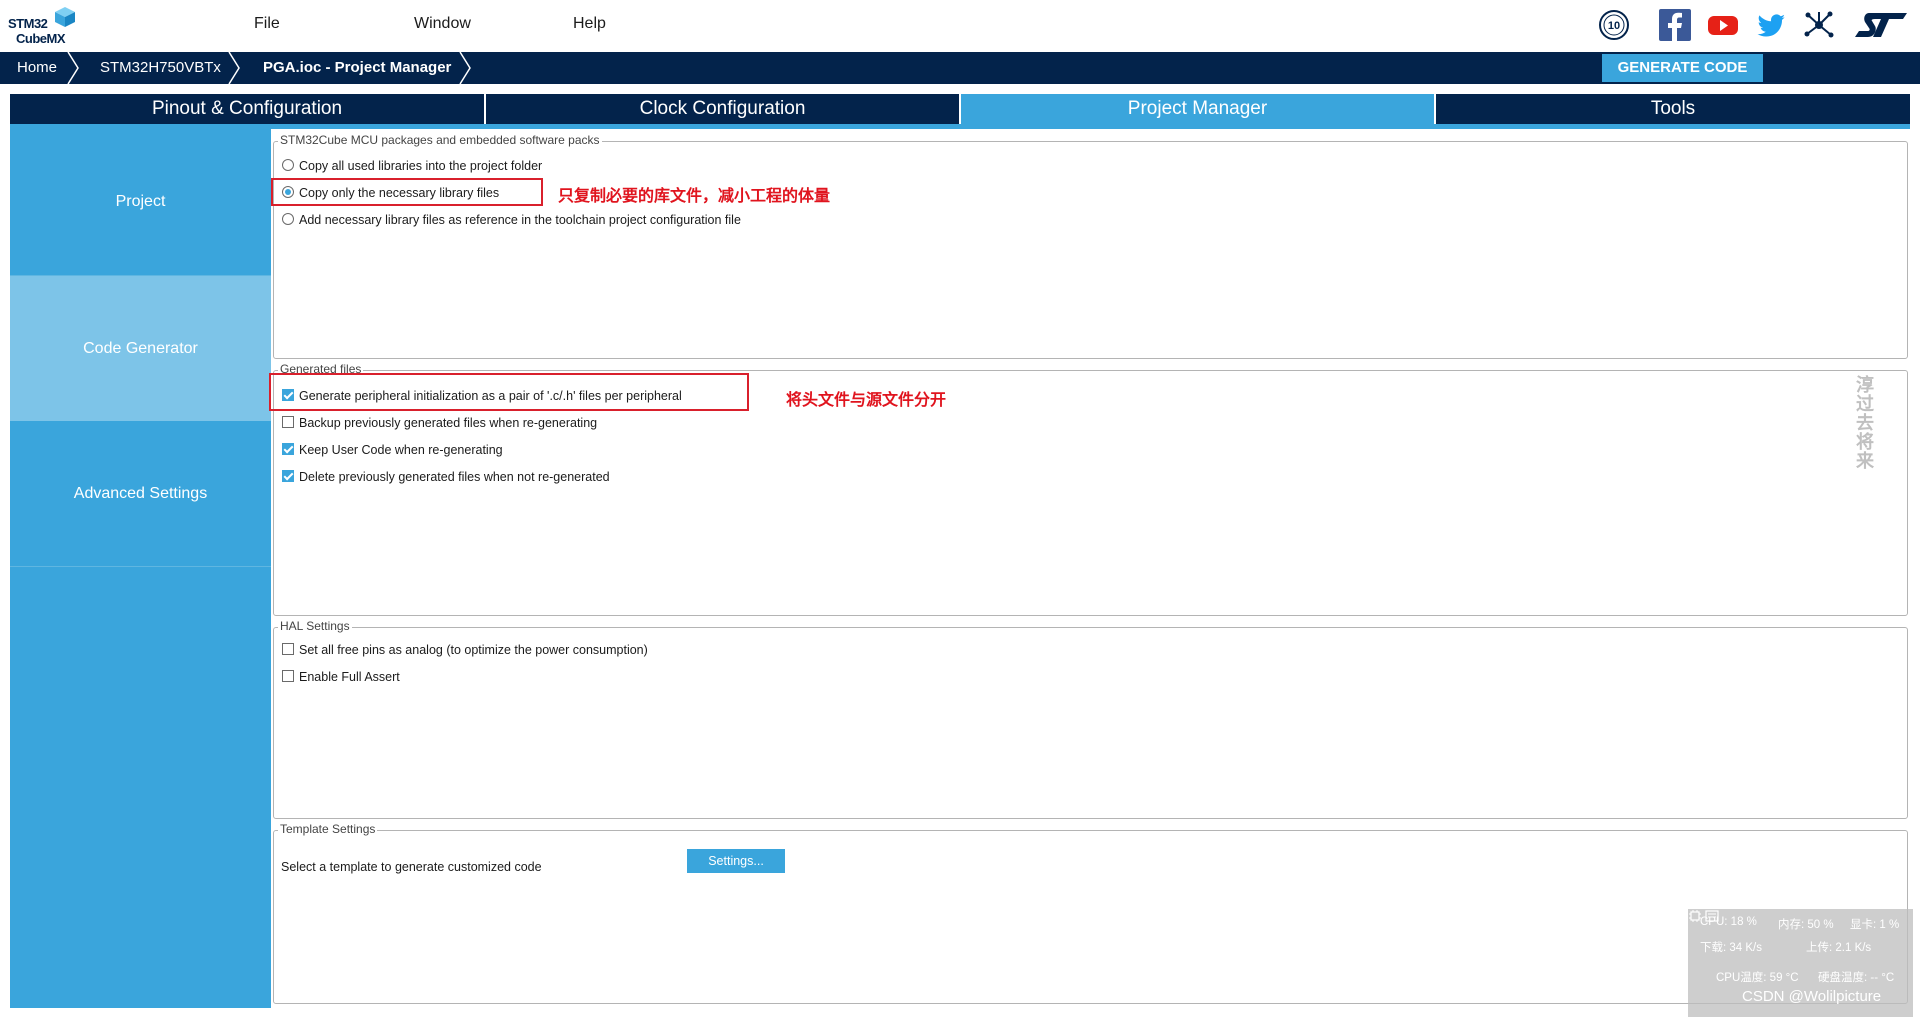 This screenshot has height=1017, width=1920. What do you see at coordinates (1757, 978) in the screenshot?
I see `cpu-temperature: CPU温度: 59 °C` at bounding box center [1757, 978].